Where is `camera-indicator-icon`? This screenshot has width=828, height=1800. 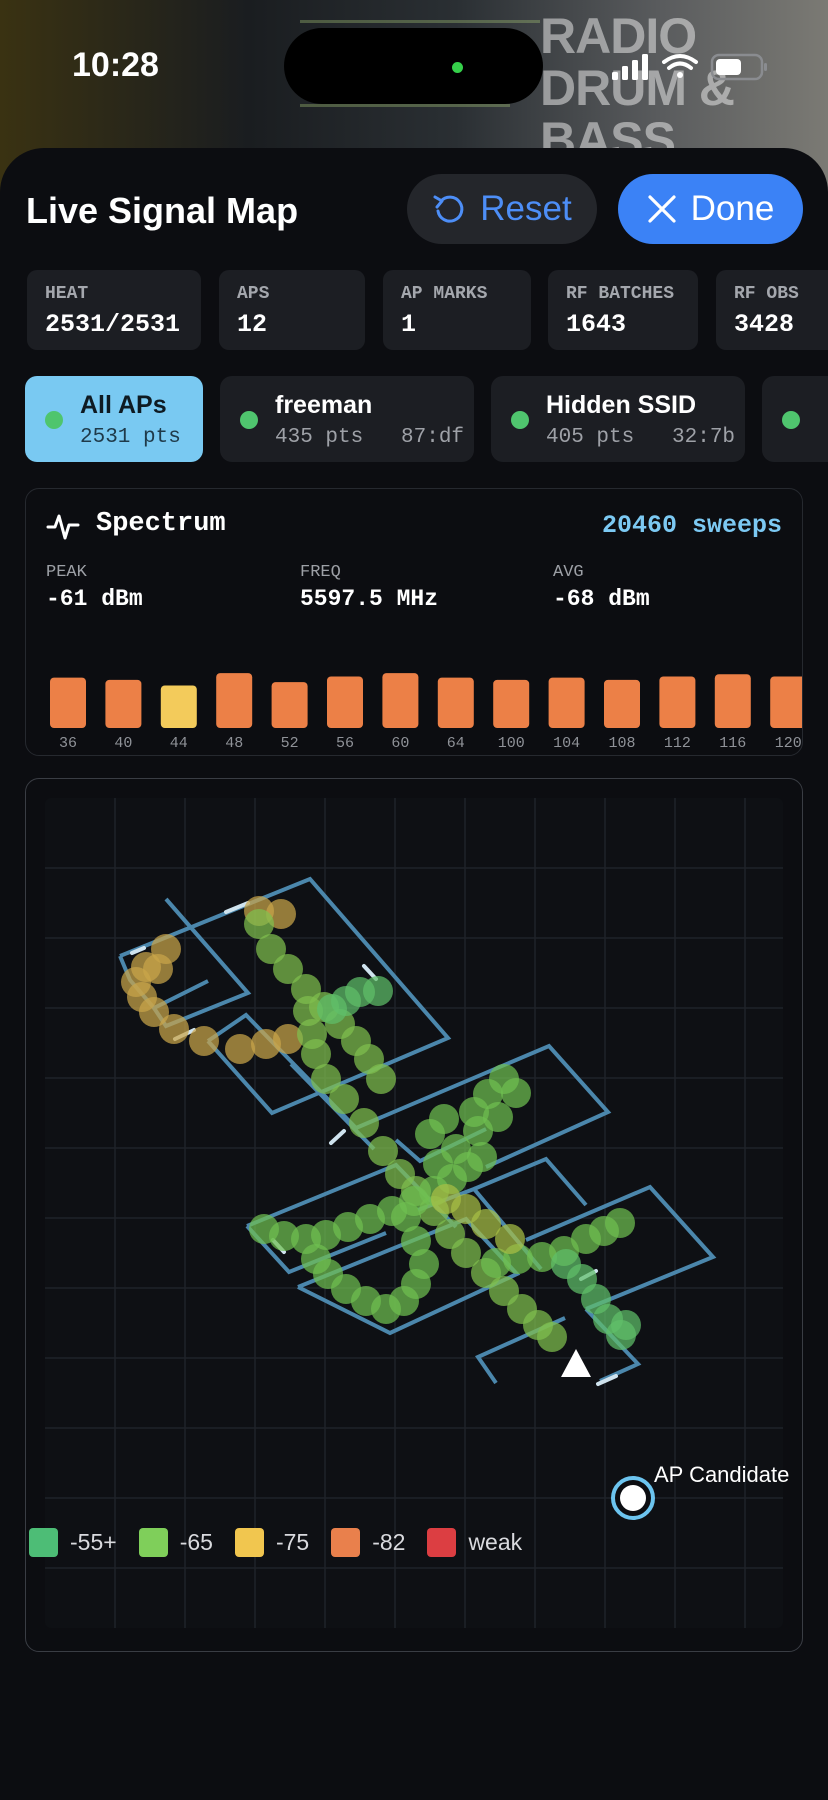 camera-indicator-icon is located at coordinates (457, 67).